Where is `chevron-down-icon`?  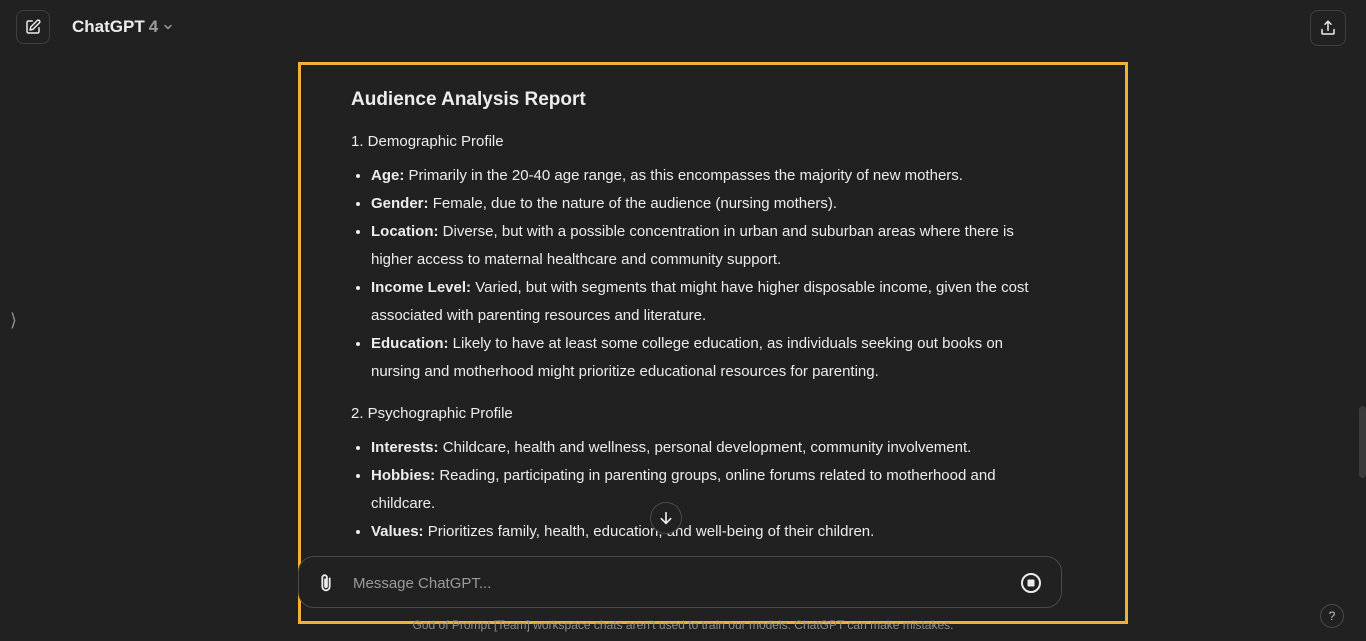
chevron-down-icon is located at coordinates (168, 27).